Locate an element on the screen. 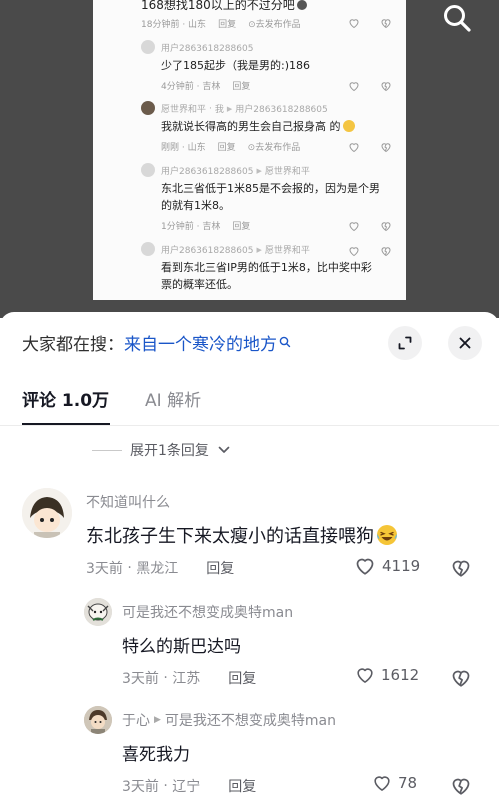 The width and height of the screenshot is (499, 800). smirk-emoji-icon is located at coordinates (348, 126).